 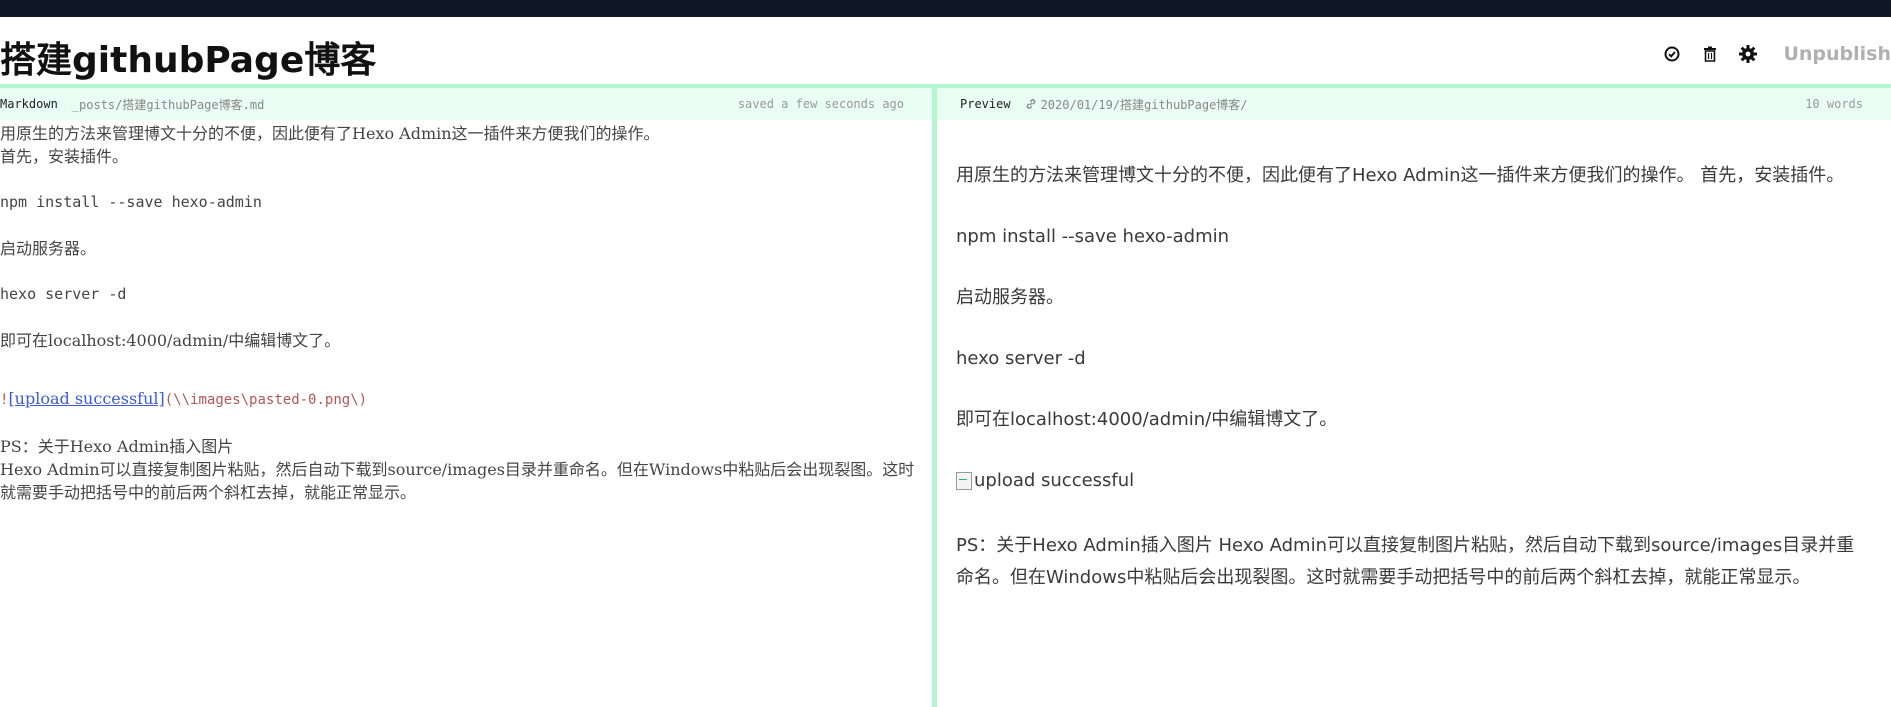 What do you see at coordinates (1054, 480) in the screenshot?
I see `preview-image-alt: upload successful` at bounding box center [1054, 480].